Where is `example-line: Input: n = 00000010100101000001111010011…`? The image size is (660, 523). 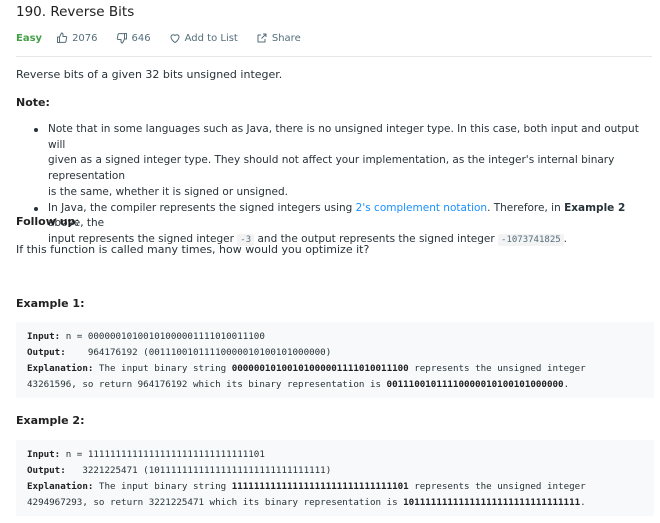
example-line: Input: n = 00000010100101000001111010011… is located at coordinates (340, 337).